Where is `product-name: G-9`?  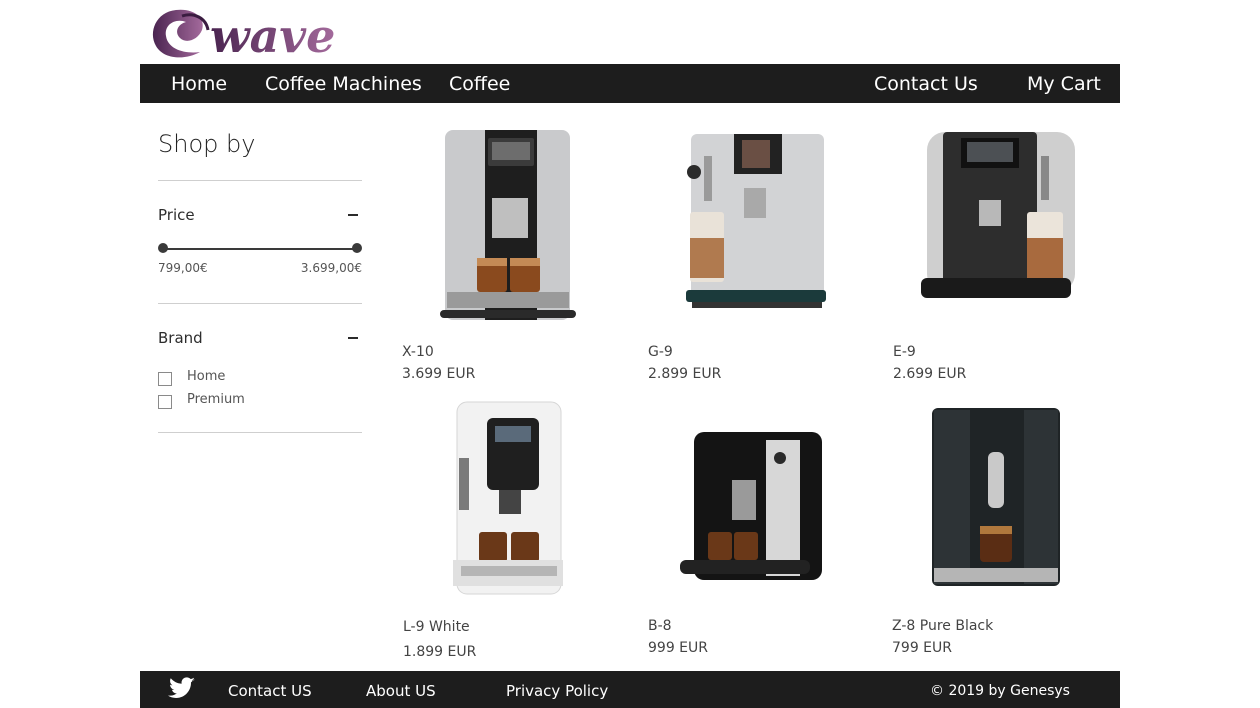 product-name: G-9 is located at coordinates (660, 352).